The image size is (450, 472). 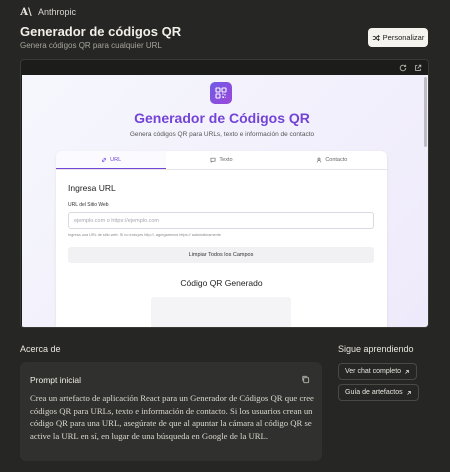 I want to click on artifacts-guide-label: Guía de artefactos, so click(x=374, y=392).